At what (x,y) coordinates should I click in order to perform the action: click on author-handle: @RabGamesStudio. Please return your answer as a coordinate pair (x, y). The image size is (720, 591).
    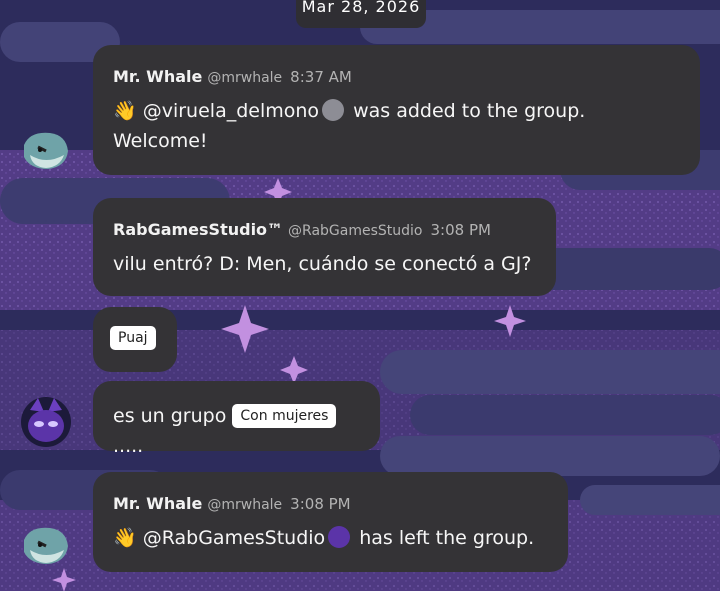
    Looking at the image, I should click on (355, 231).